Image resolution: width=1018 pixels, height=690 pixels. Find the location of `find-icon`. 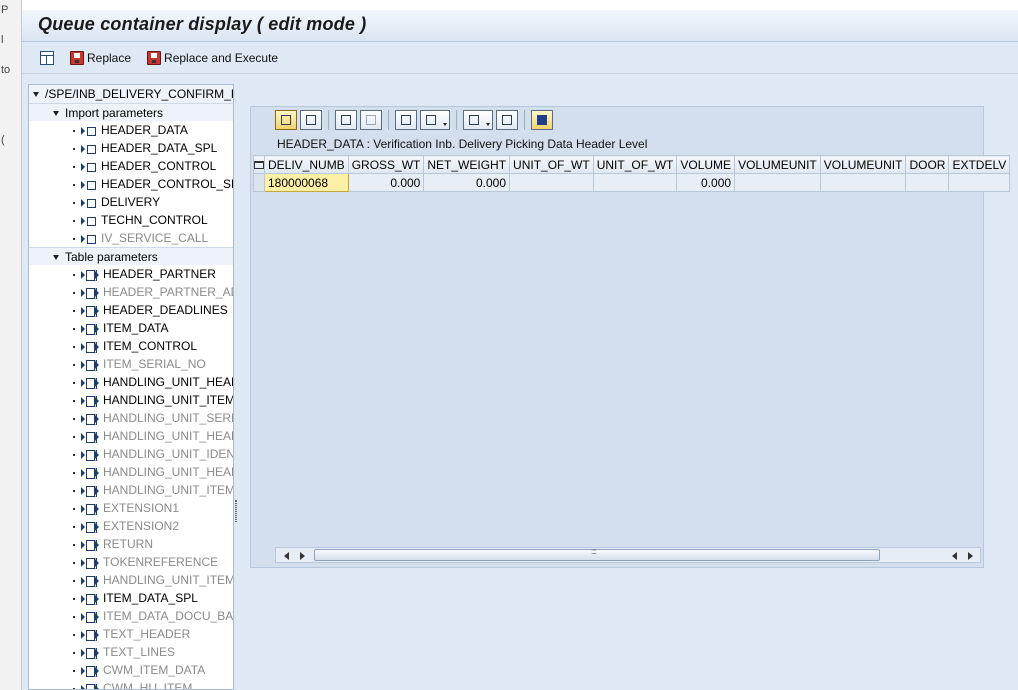

find-icon is located at coordinates (346, 120).